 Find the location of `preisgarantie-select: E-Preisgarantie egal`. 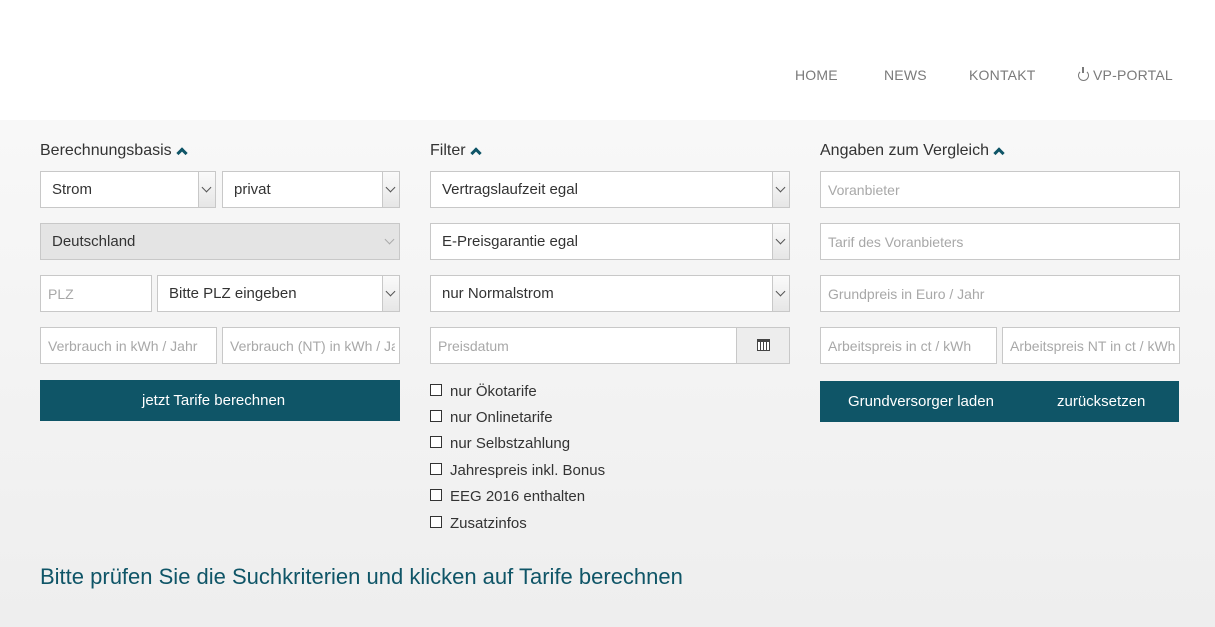

preisgarantie-select: E-Preisgarantie egal is located at coordinates (610, 241).